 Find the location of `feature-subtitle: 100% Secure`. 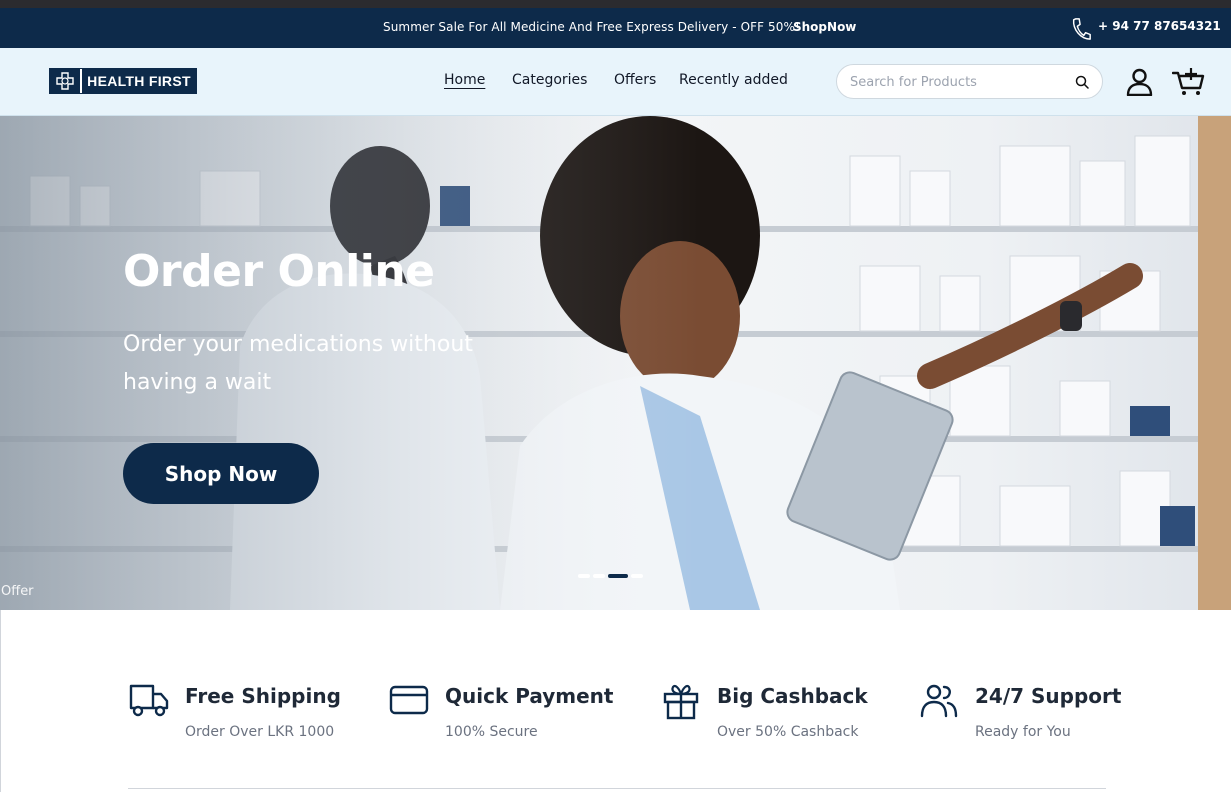

feature-subtitle: 100% Secure is located at coordinates (491, 732).